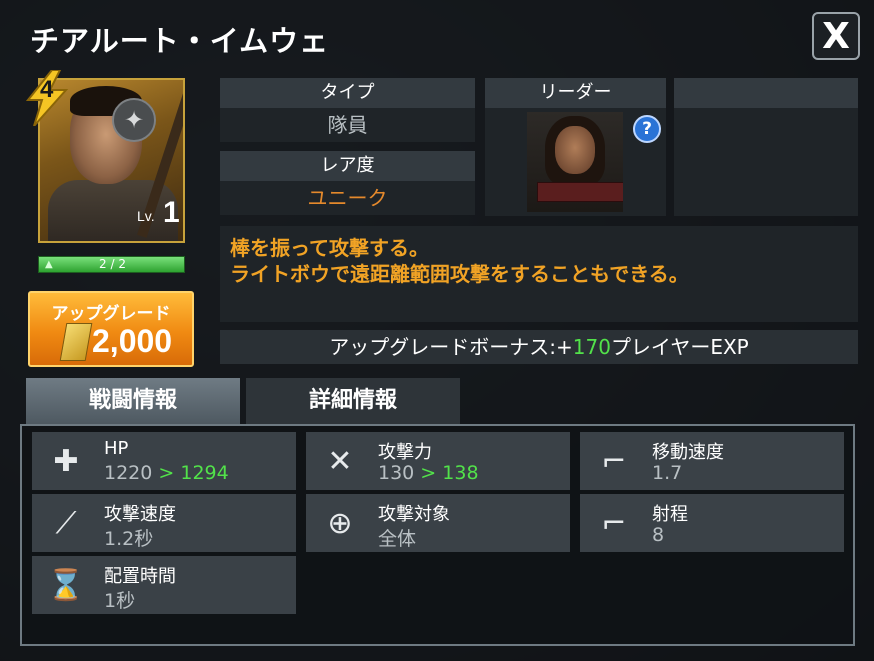  I want to click on upgrade-button: アップグレード 2,000, so click(111, 329).